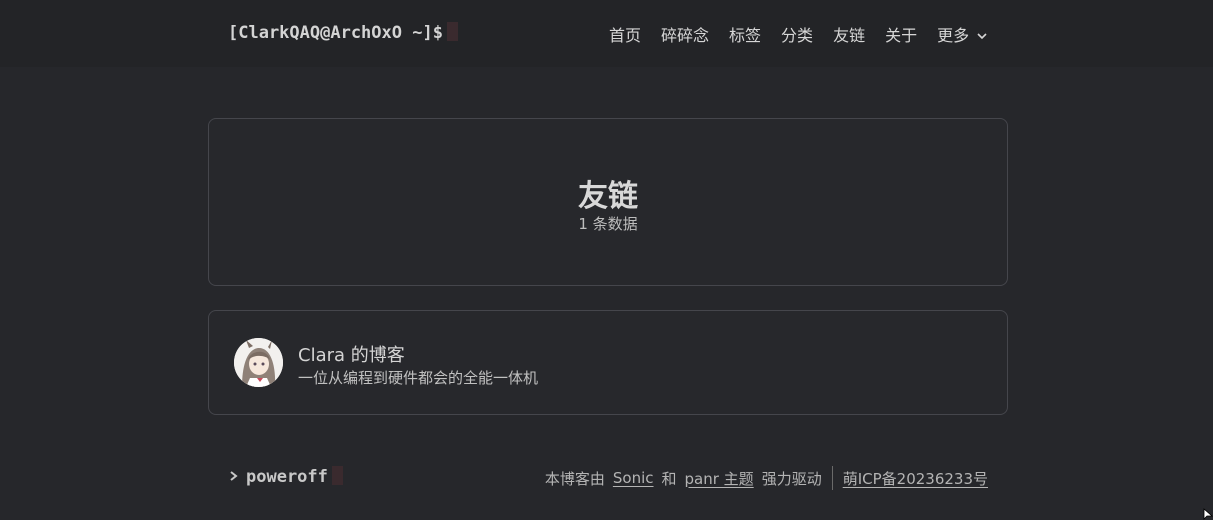 Image resolution: width=1213 pixels, height=520 pixels. What do you see at coordinates (953, 35) in the screenshot?
I see `nav-item-more-label: 更多` at bounding box center [953, 35].